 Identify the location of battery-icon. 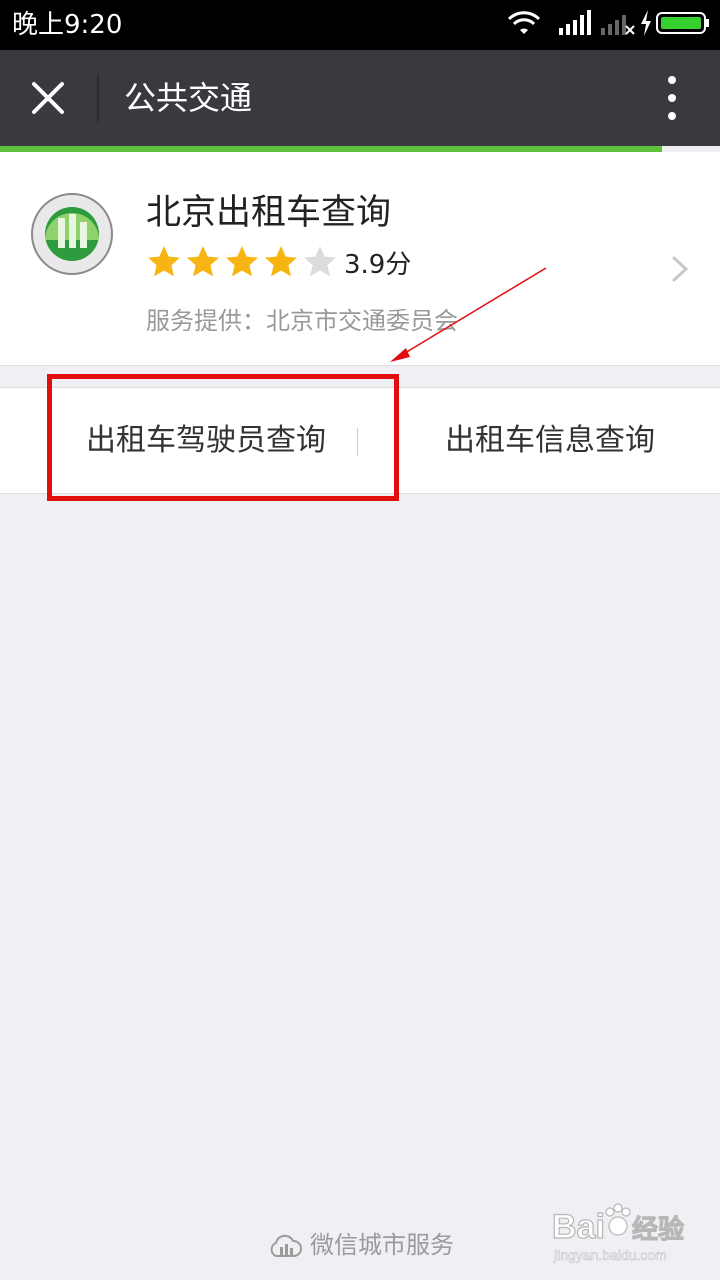
(682, 23).